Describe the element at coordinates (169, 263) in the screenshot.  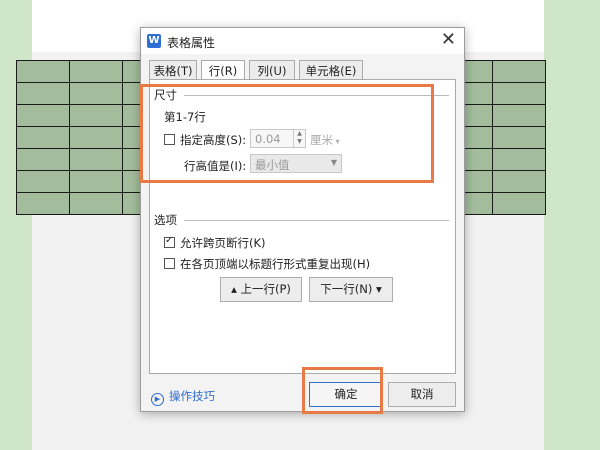
I see `repeat-header-checkbox` at that location.